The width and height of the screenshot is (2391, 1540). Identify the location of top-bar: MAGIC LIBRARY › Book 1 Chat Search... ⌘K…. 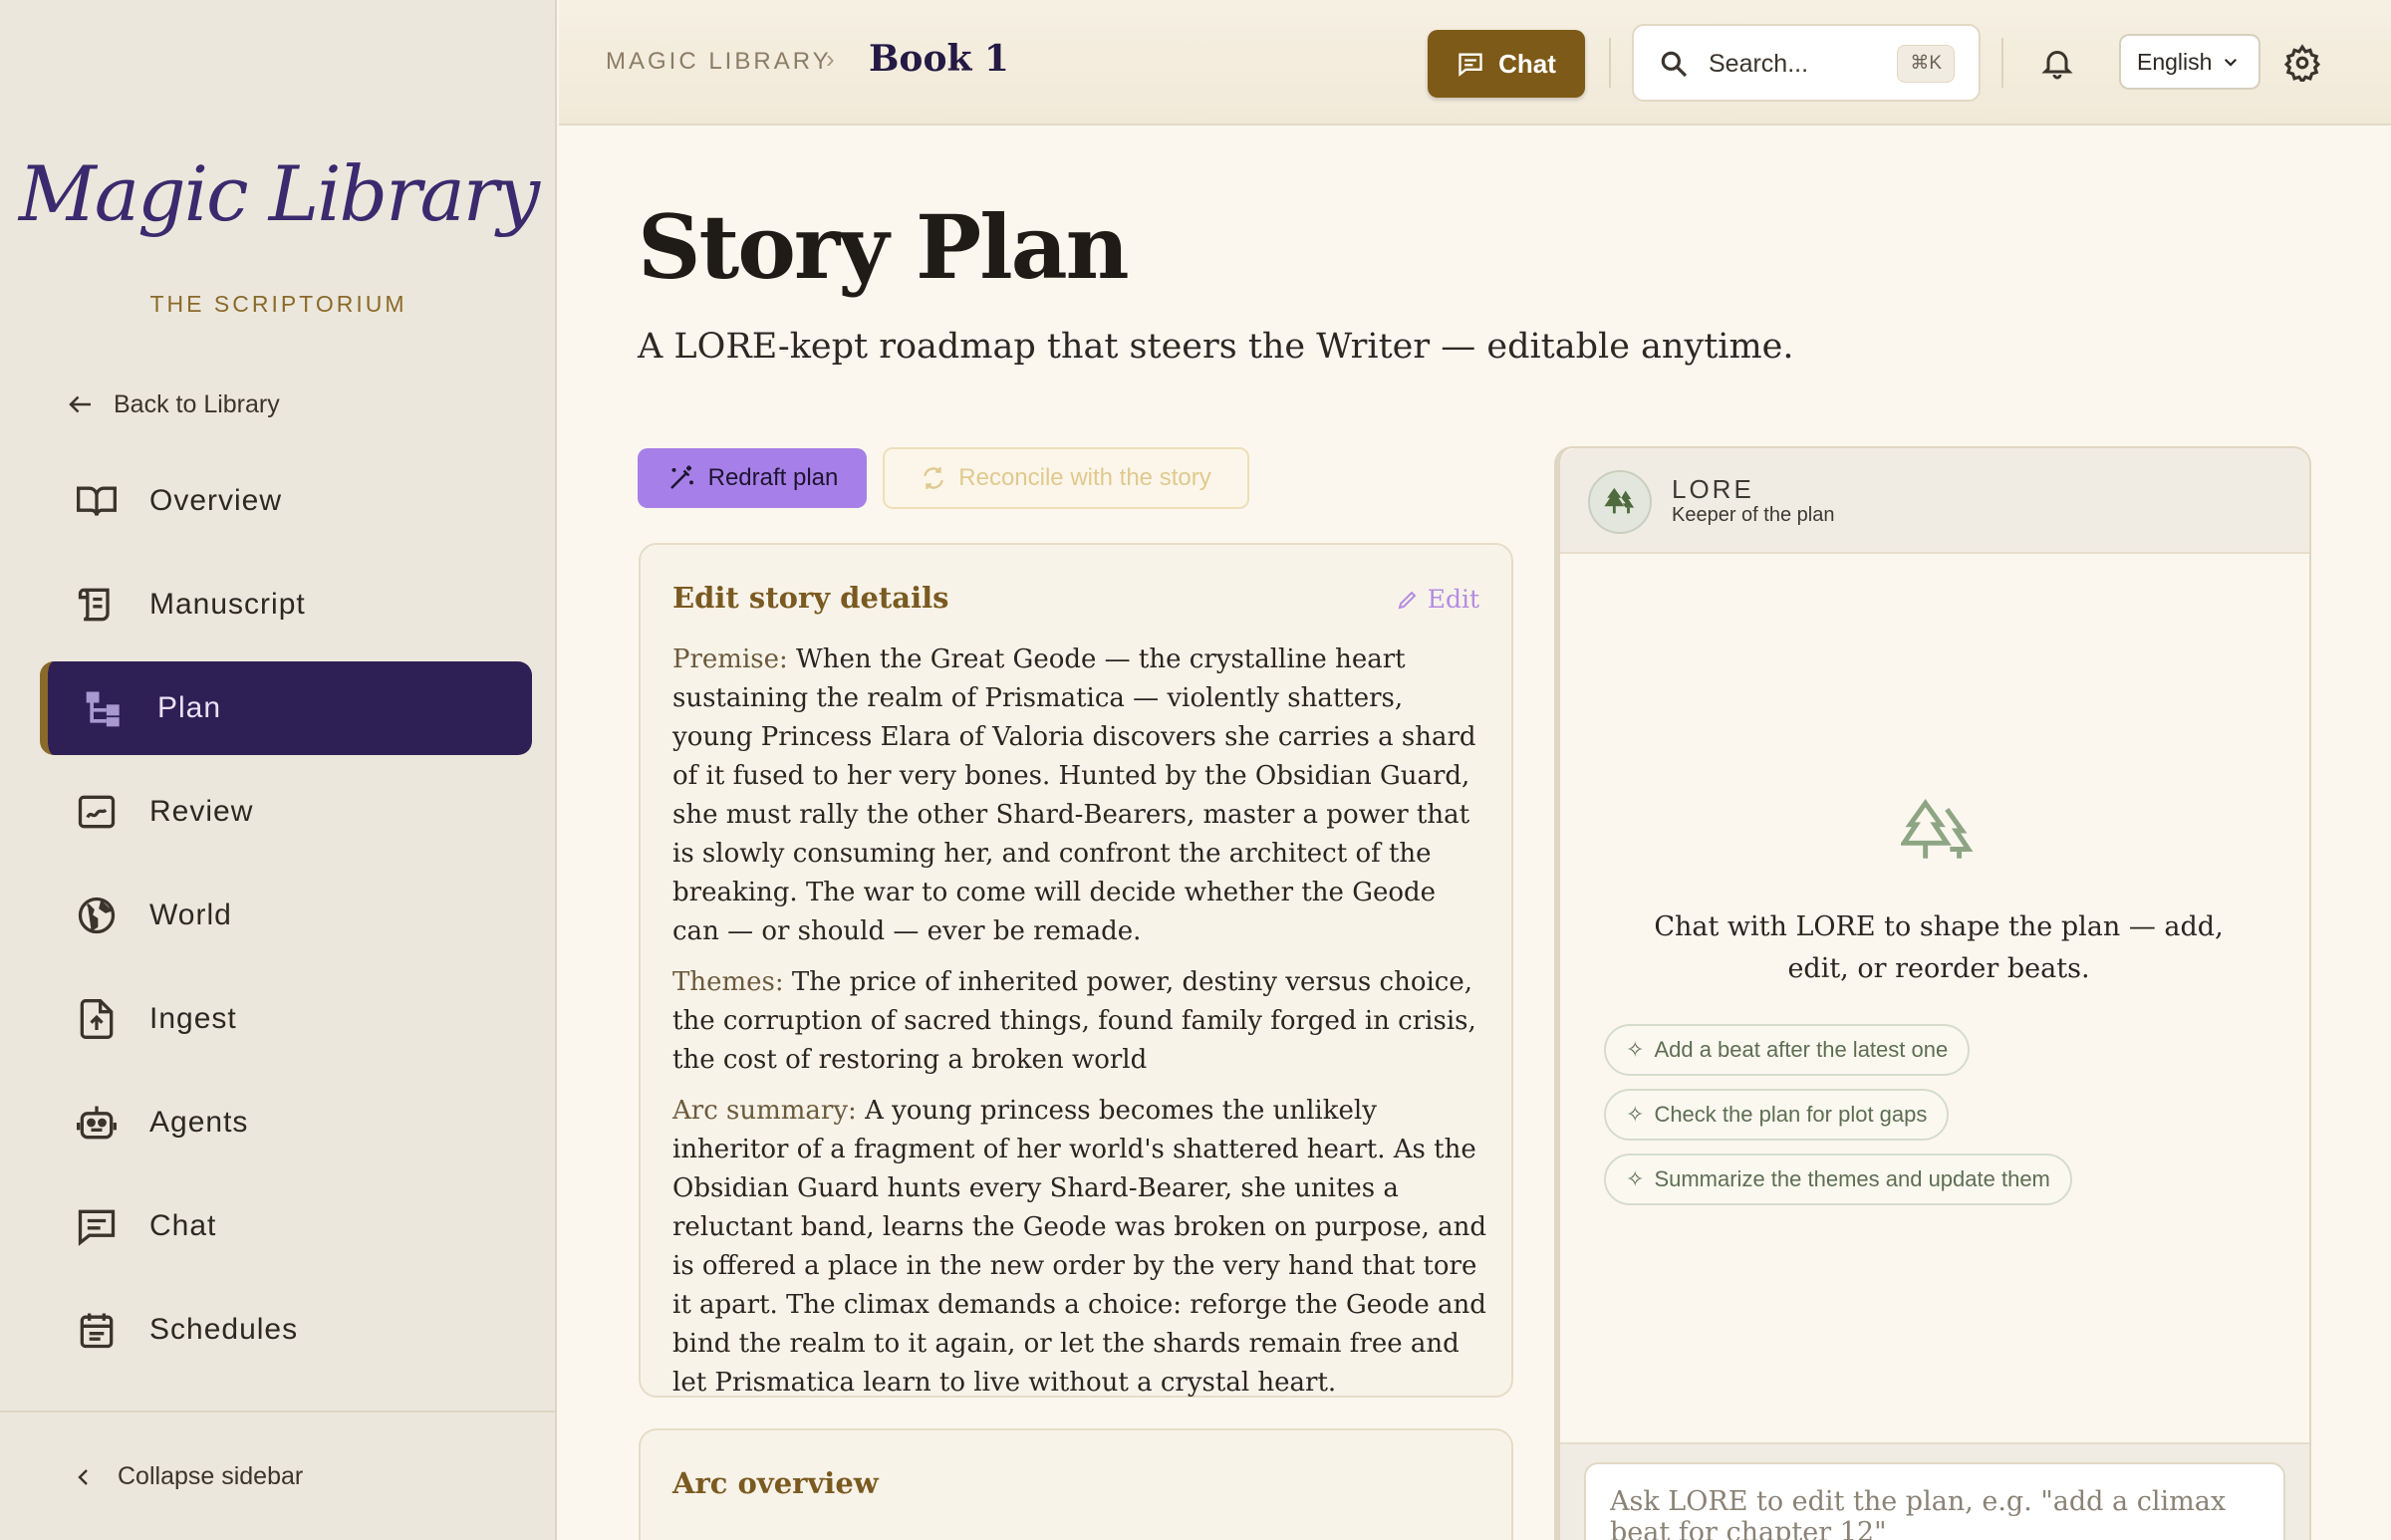
(1475, 63).